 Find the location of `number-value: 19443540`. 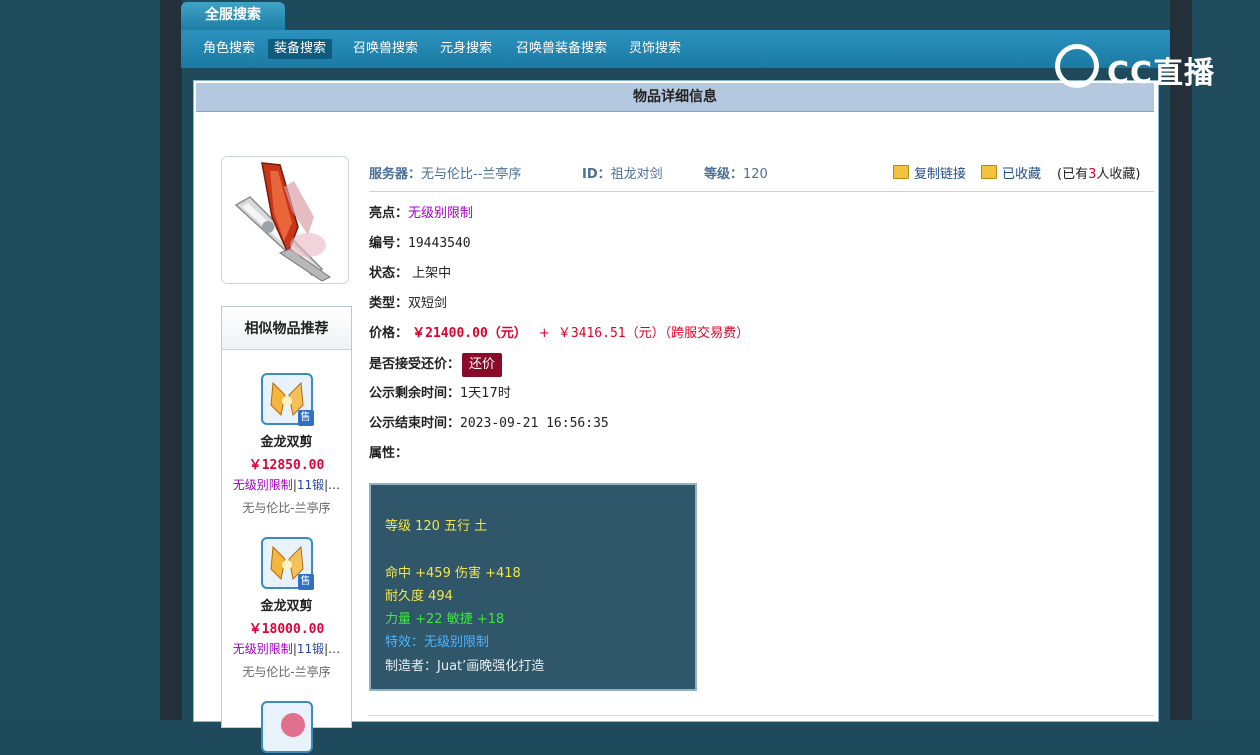

number-value: 19443540 is located at coordinates (439, 243).